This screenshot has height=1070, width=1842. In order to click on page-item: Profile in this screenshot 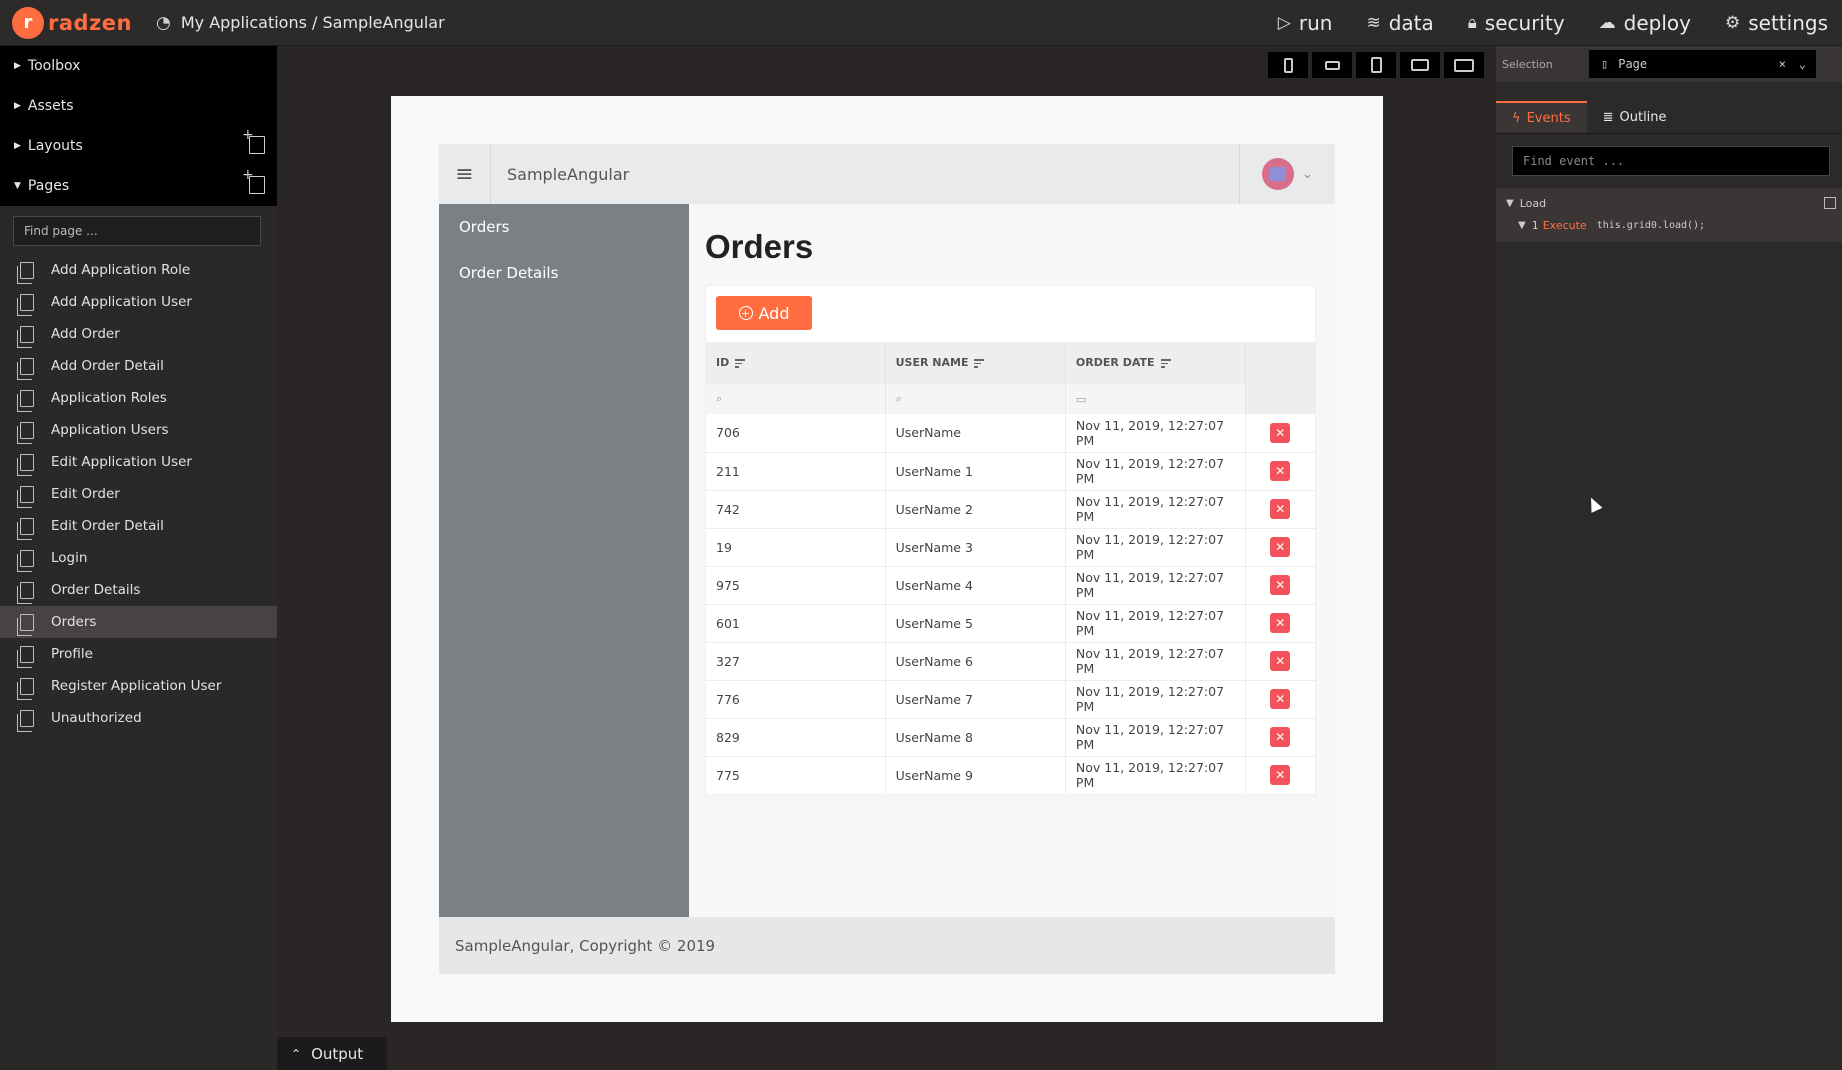, I will do `click(138, 654)`.